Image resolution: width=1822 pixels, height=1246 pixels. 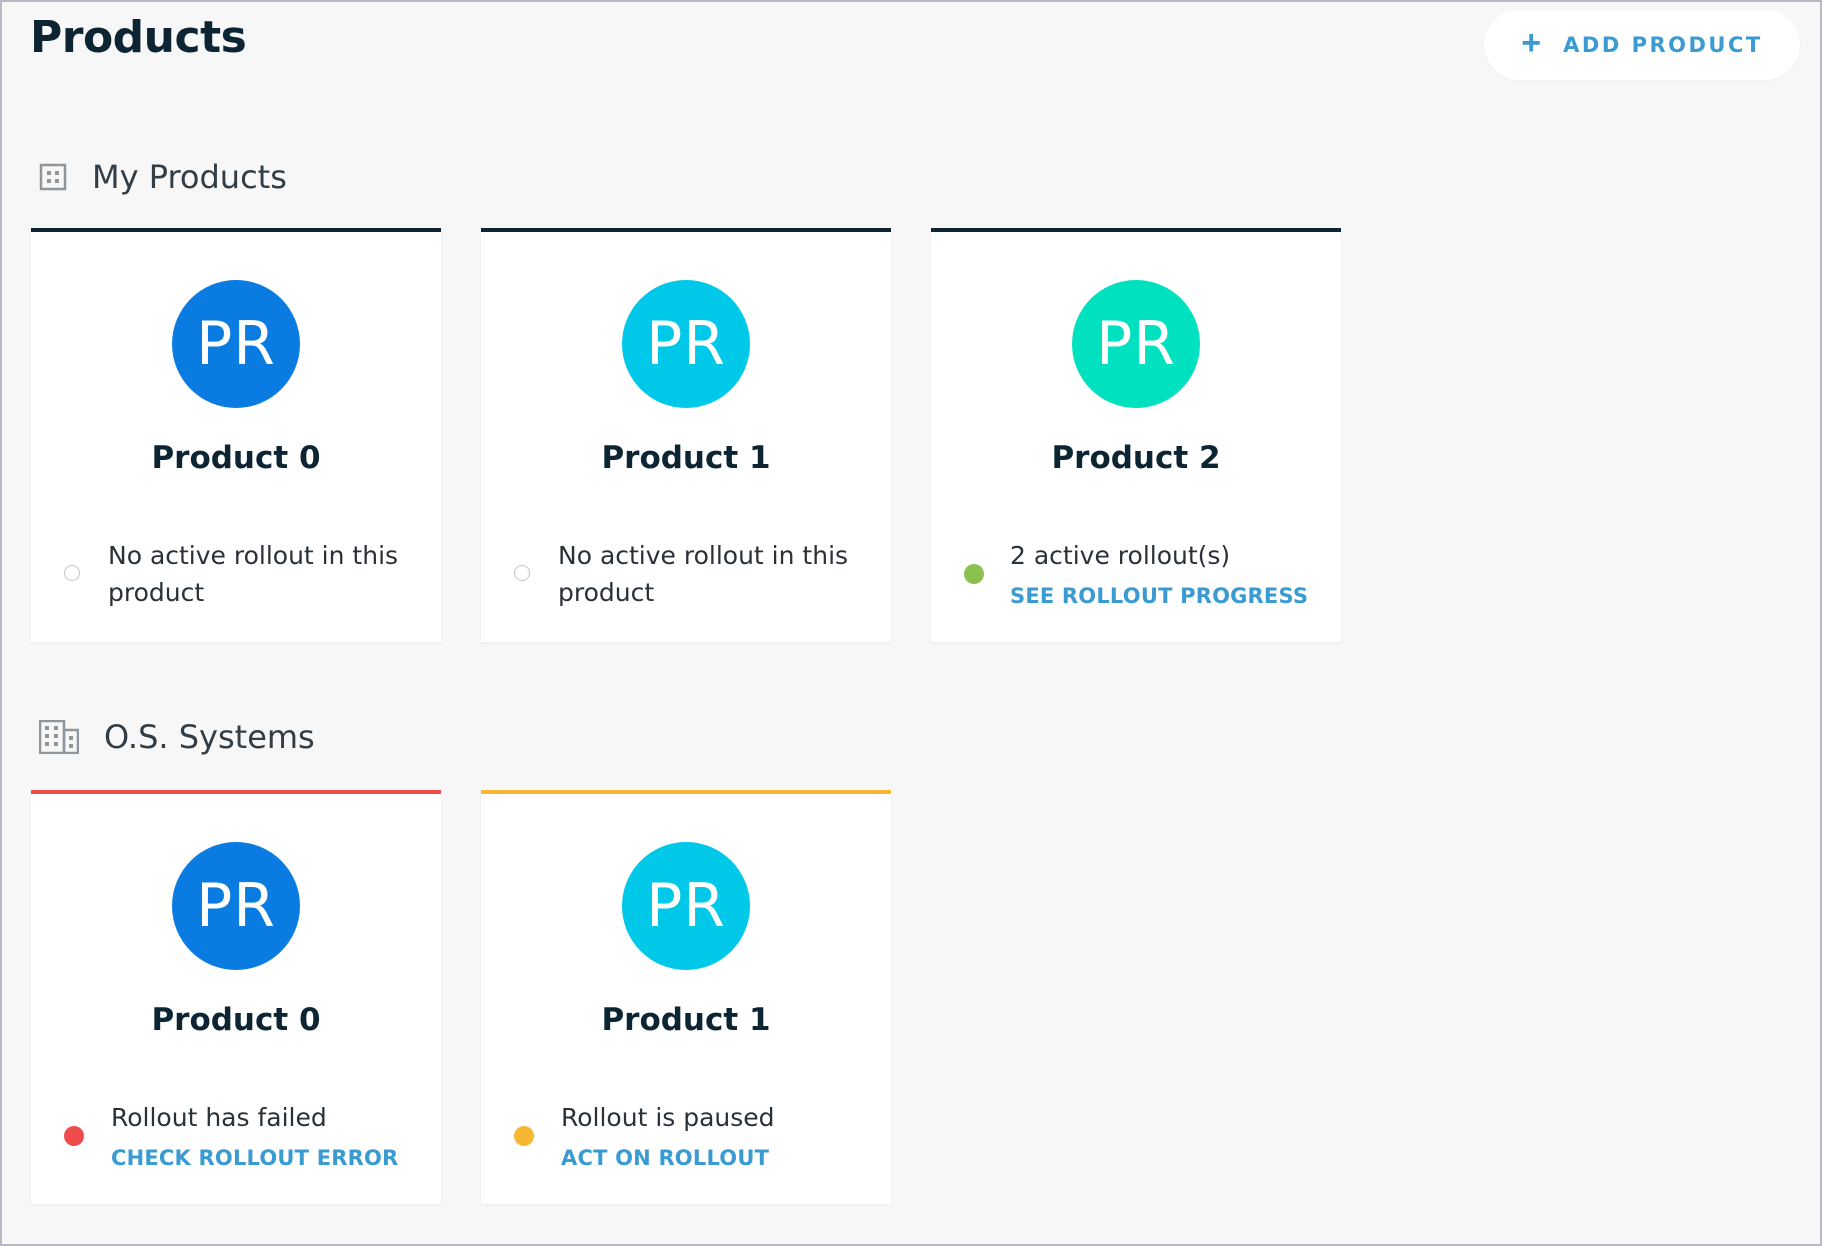 I want to click on add-product-button: + ADD PRODUCT, so click(x=1642, y=45).